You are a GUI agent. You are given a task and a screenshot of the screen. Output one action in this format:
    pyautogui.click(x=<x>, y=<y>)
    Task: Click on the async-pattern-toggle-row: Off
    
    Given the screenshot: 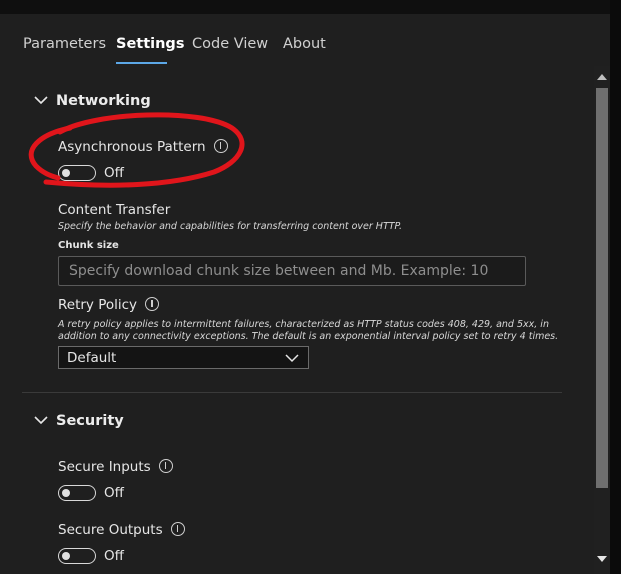 What is the action you would take?
    pyautogui.click(x=91, y=173)
    